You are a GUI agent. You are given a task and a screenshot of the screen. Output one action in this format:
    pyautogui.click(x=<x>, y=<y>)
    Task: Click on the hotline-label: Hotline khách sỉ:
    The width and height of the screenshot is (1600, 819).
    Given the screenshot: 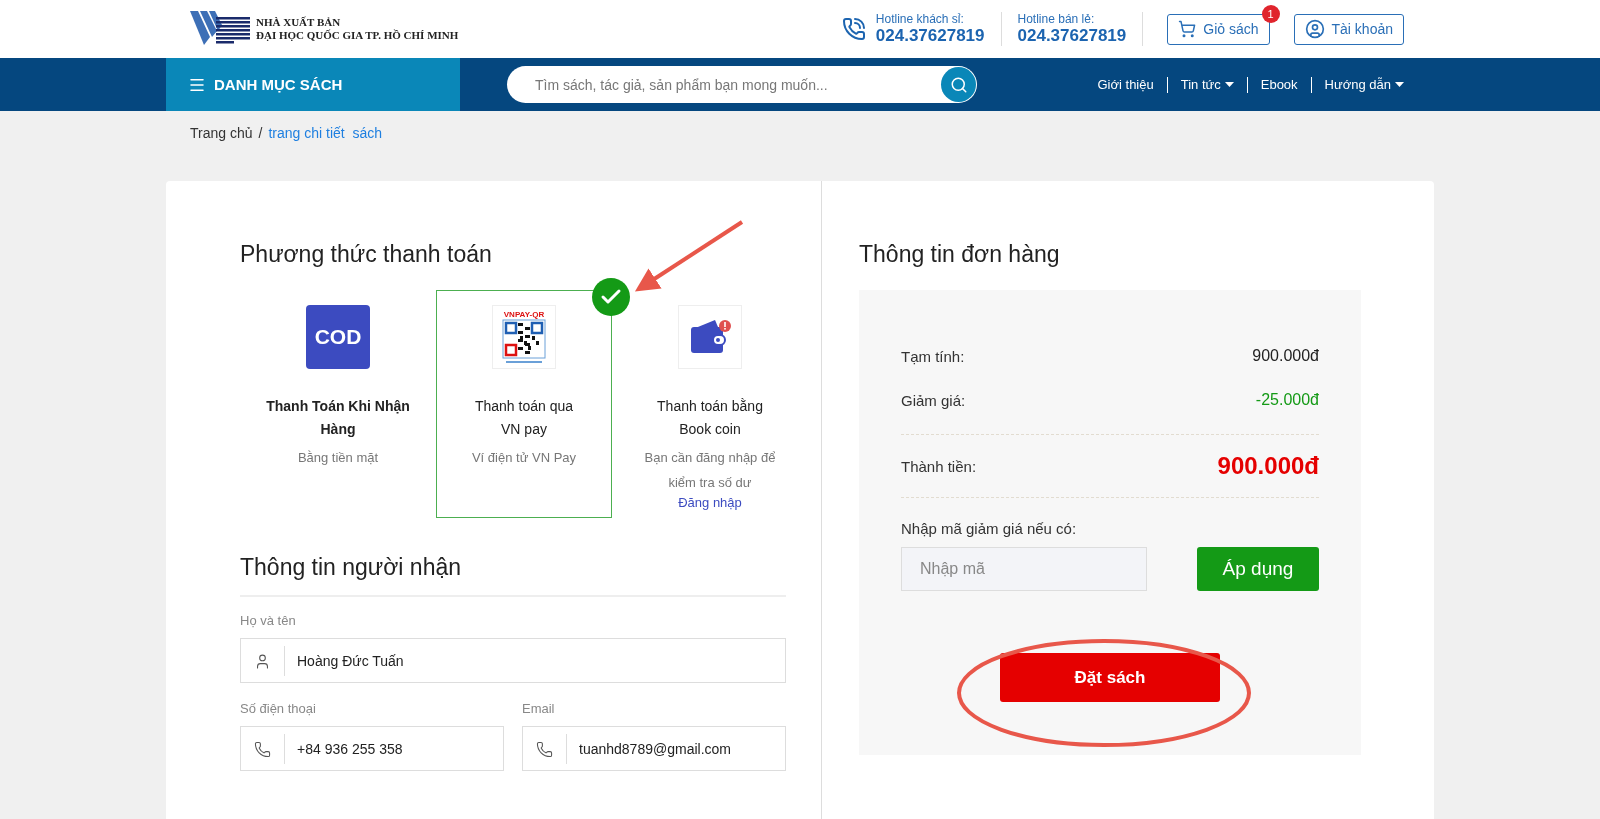 What is the action you would take?
    pyautogui.click(x=920, y=19)
    